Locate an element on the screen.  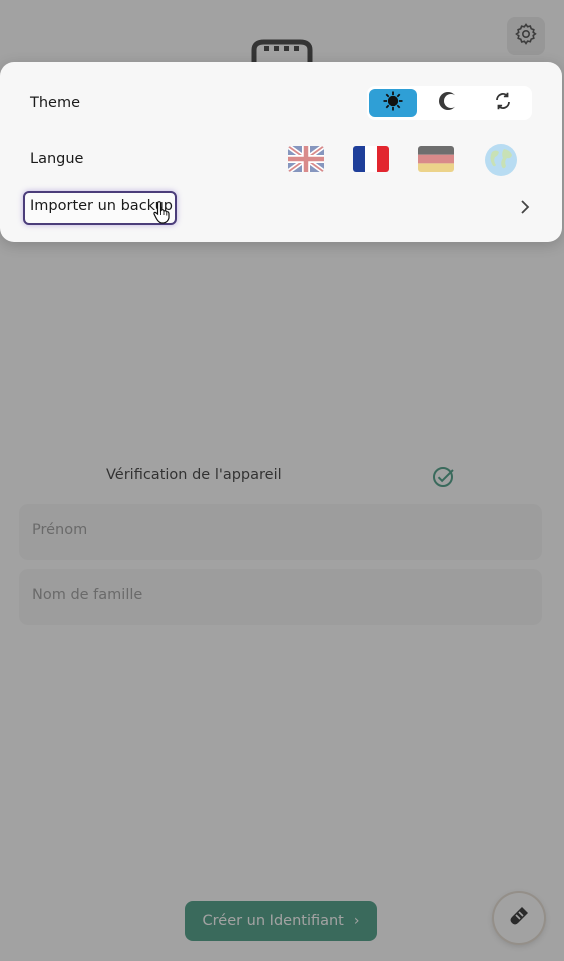
language-label: Langue is located at coordinates (57, 159).